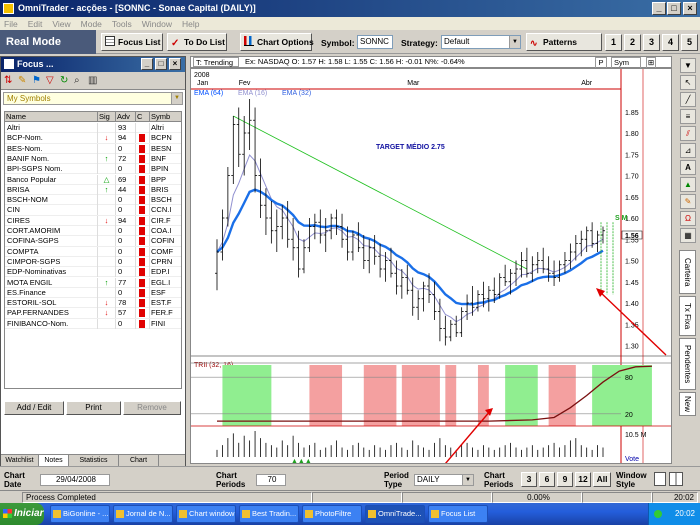 The image size is (700, 525). Describe the element at coordinates (565, 479) in the screenshot. I see `periods-9-button: 9` at that location.